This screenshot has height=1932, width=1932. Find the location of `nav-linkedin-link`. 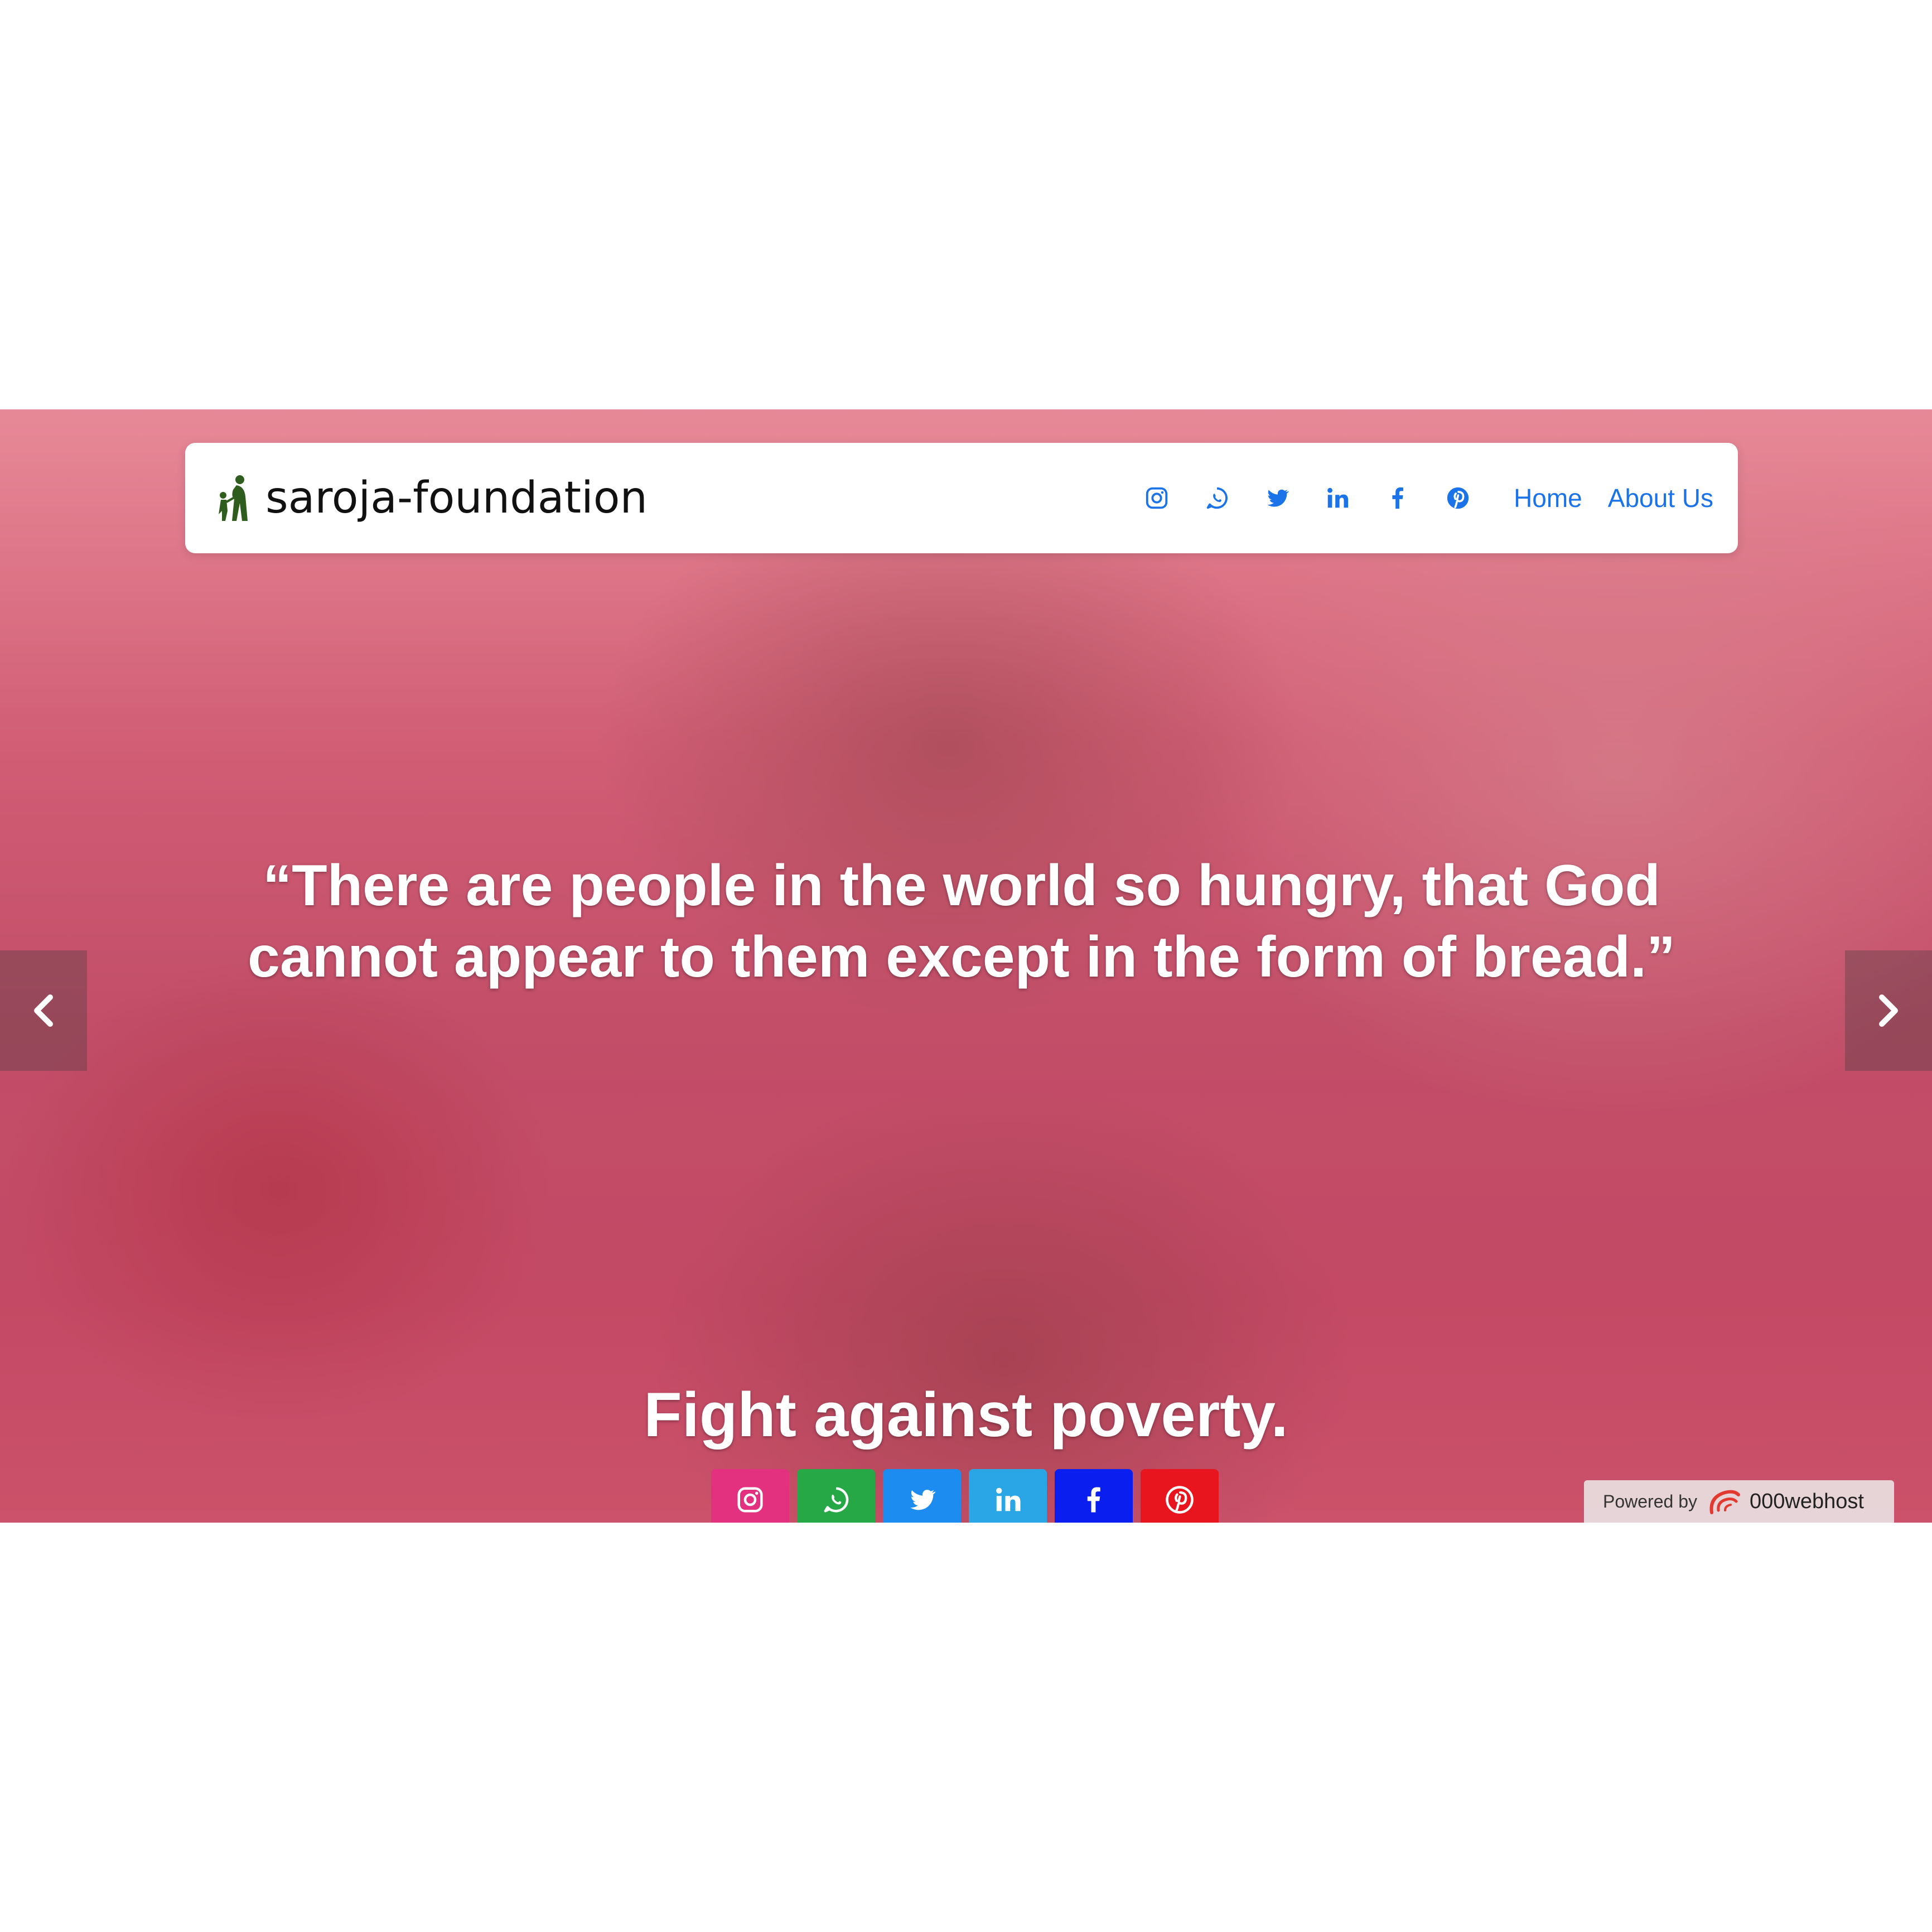

nav-linkedin-link is located at coordinates (1337, 498).